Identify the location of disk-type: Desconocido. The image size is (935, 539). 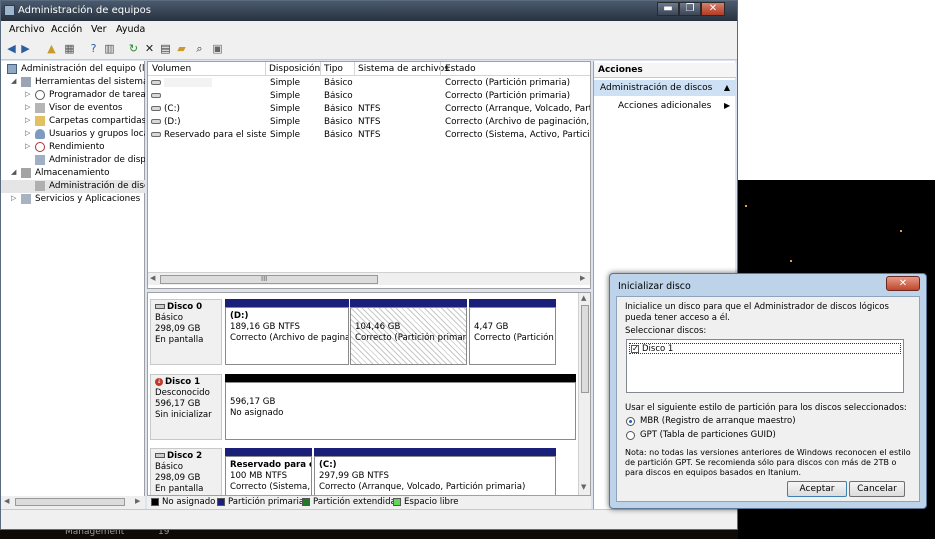
(182, 393).